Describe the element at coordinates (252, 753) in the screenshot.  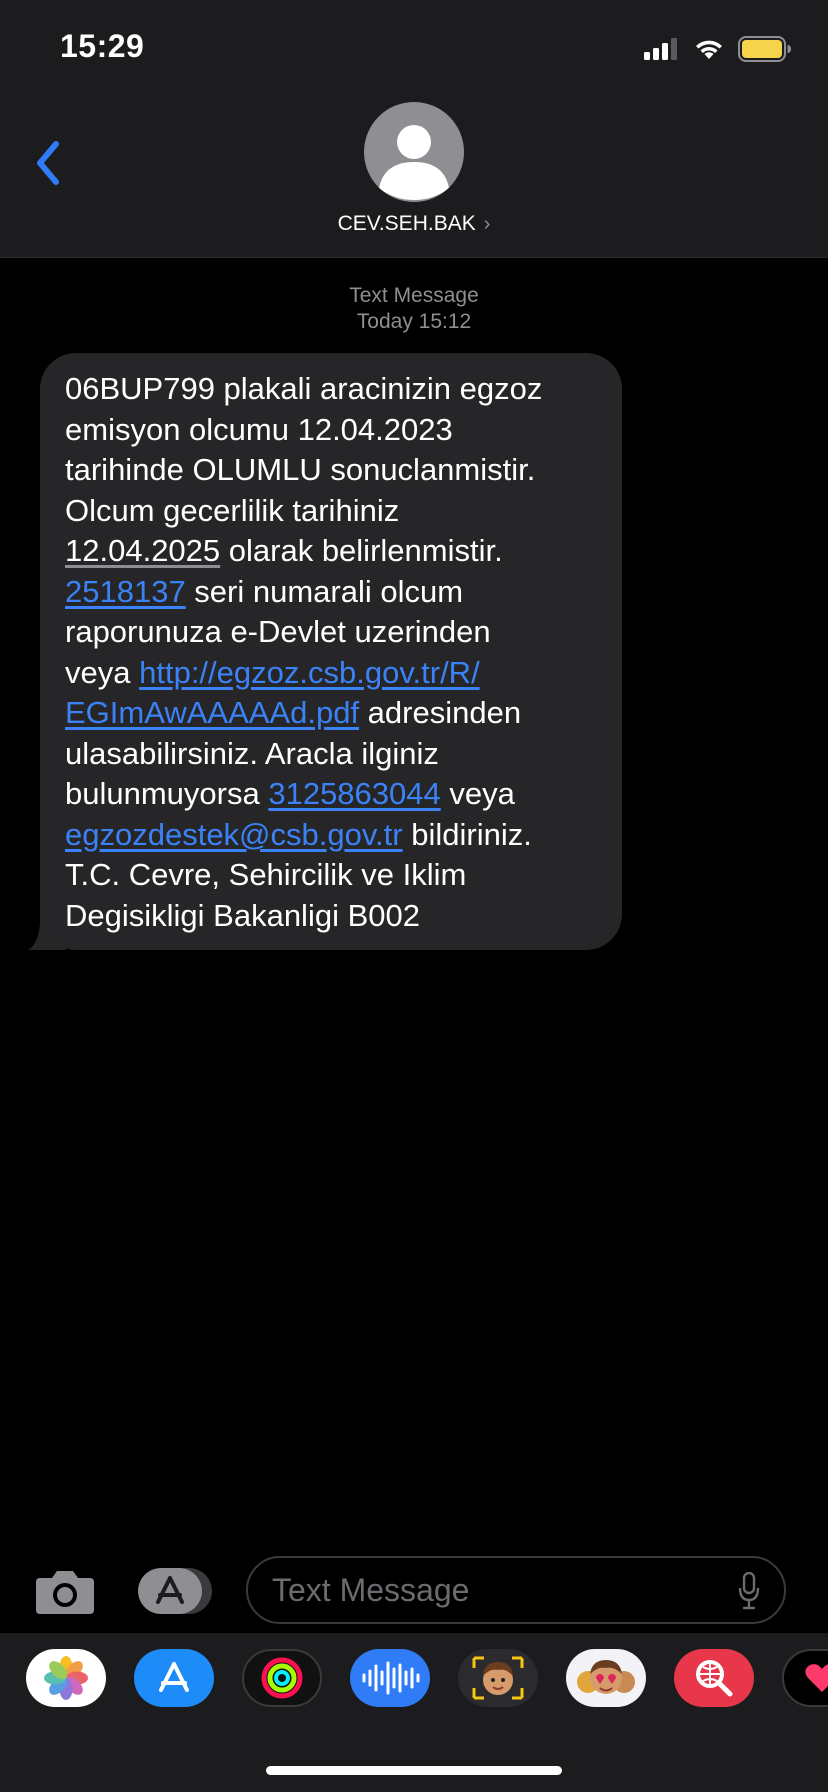
I see `message-line: ulasabilirsiniz. Aracla ilginiz` at that location.